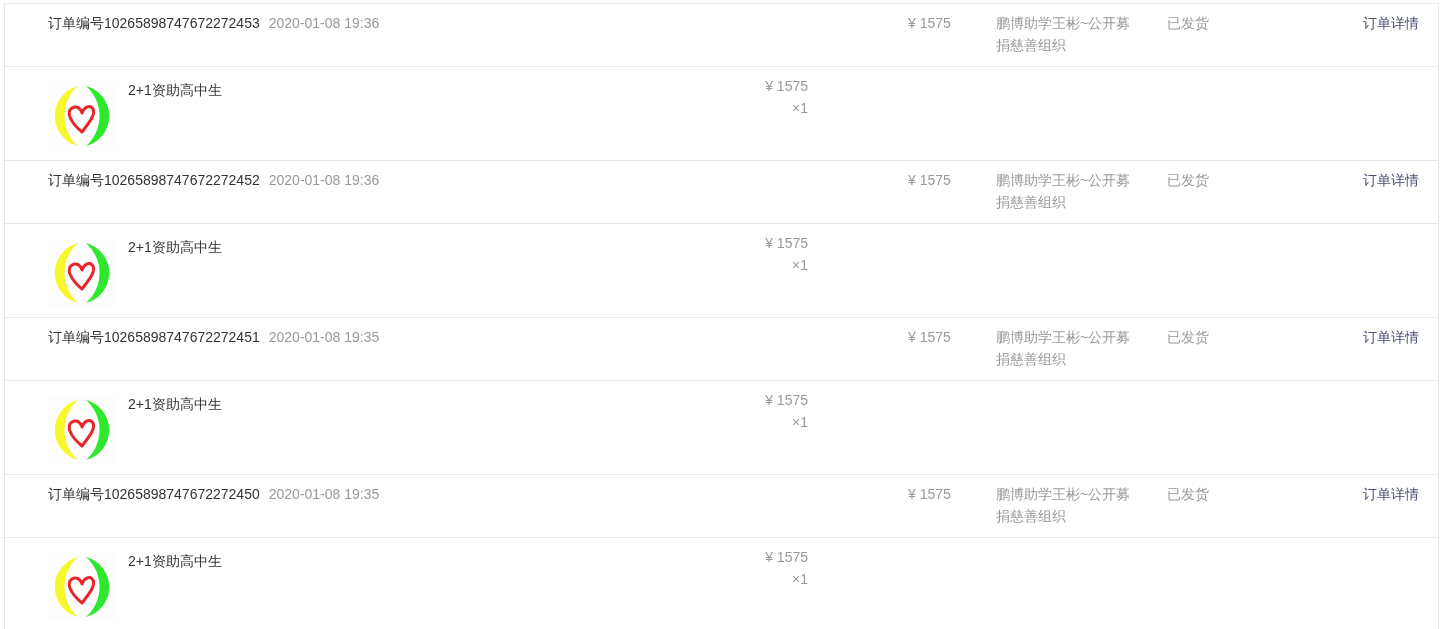 The image size is (1443, 629). I want to click on order-number: 订单编号10265898747672272451, so click(154, 337).